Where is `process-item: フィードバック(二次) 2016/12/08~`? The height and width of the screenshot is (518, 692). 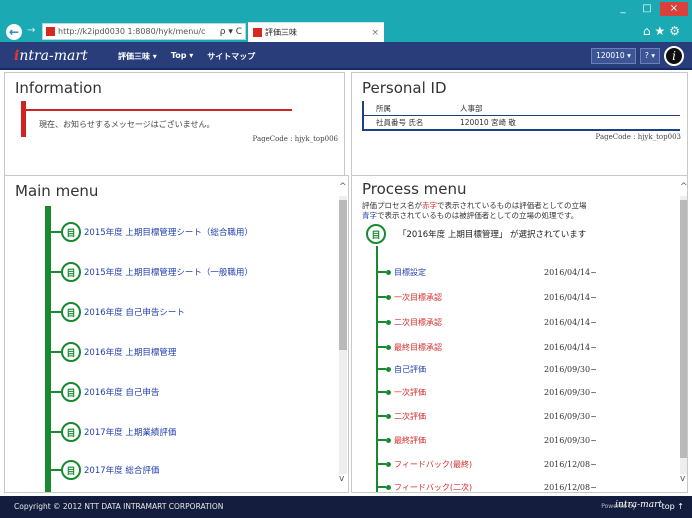 process-item: フィードバック(二次) 2016/12/08~ is located at coordinates (496, 486).